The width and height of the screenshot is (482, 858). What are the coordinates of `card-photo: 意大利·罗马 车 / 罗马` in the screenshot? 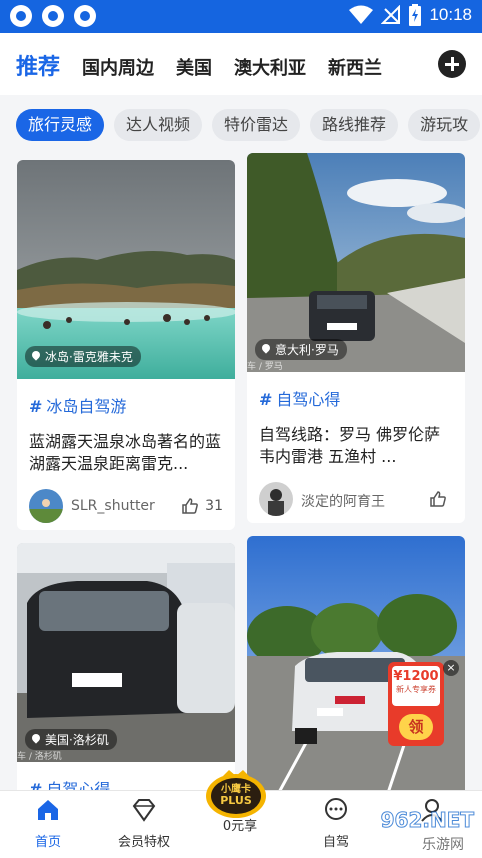 It's located at (356, 262).